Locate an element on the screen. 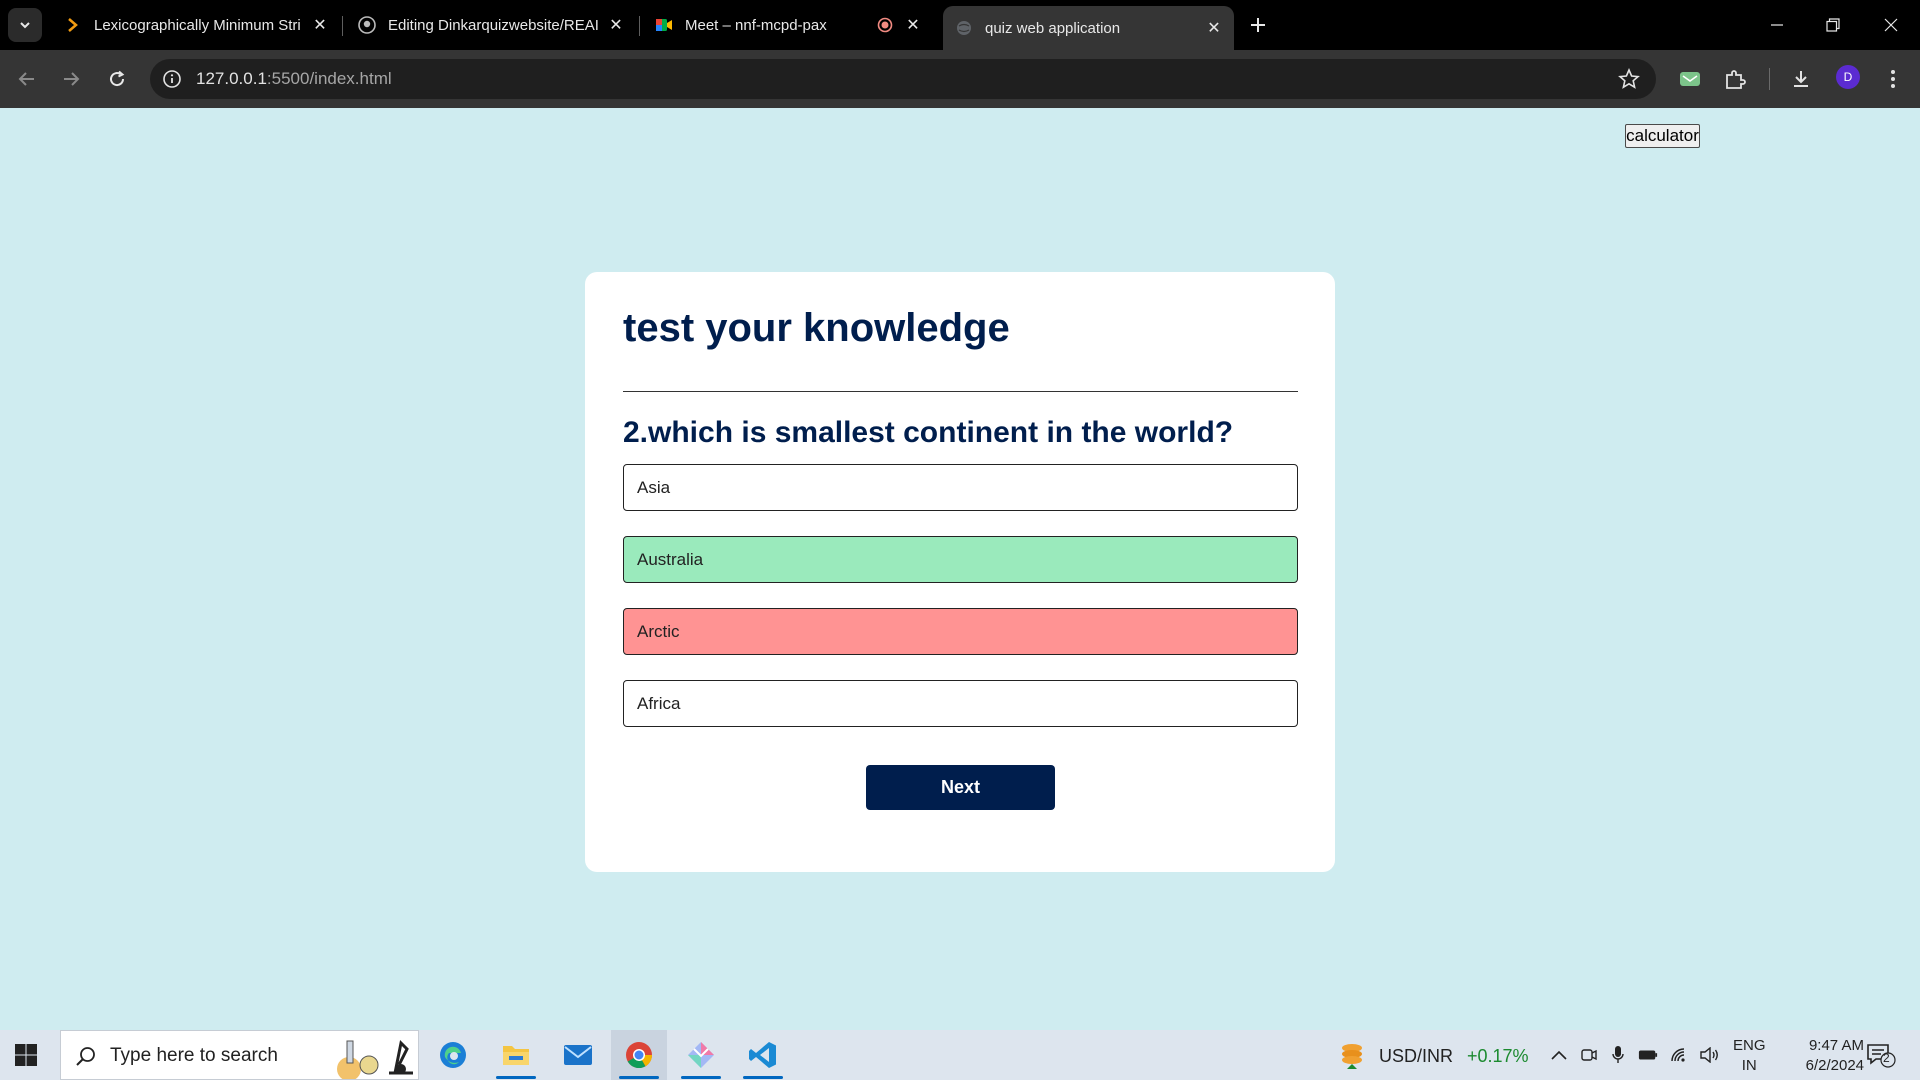 The height and width of the screenshot is (1080, 1920). tab-google-meet: Meet – nnf-mcpd-pax ✕ is located at coordinates (788, 25).